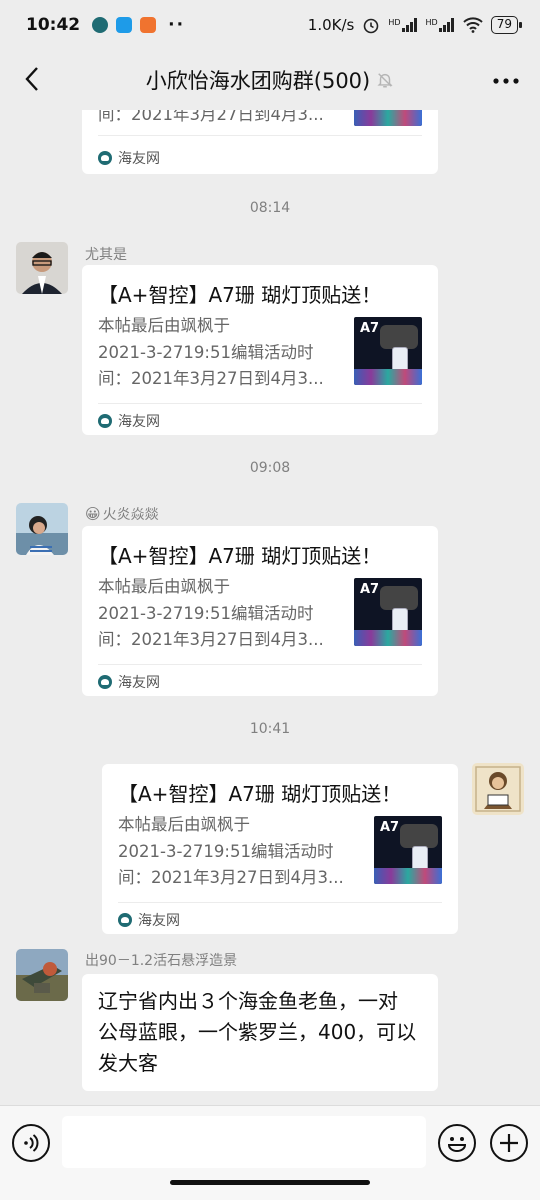 The image size is (540, 1200). Describe the element at coordinates (457, 1143) in the screenshot. I see `emoji-icon` at that location.